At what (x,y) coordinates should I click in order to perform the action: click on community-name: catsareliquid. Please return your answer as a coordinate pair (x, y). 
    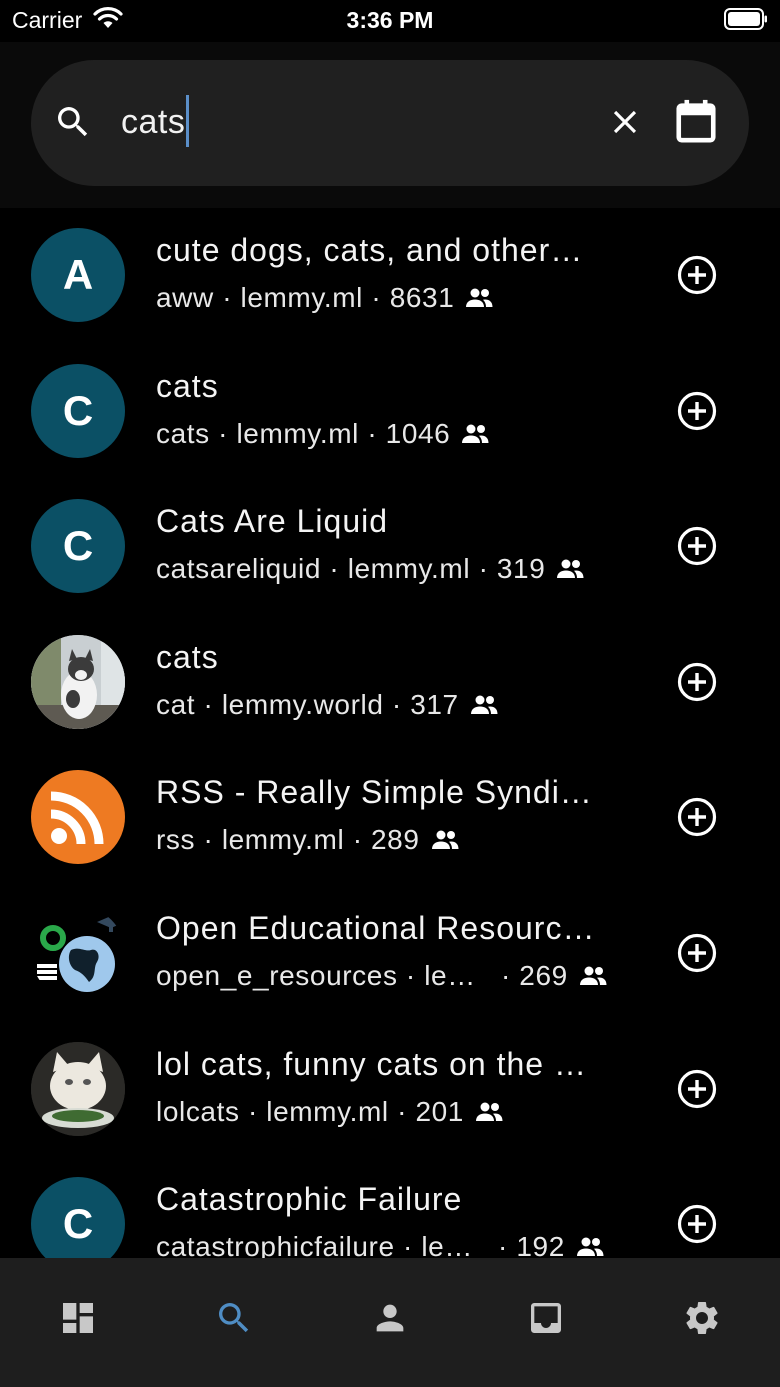
    Looking at the image, I should click on (238, 569).